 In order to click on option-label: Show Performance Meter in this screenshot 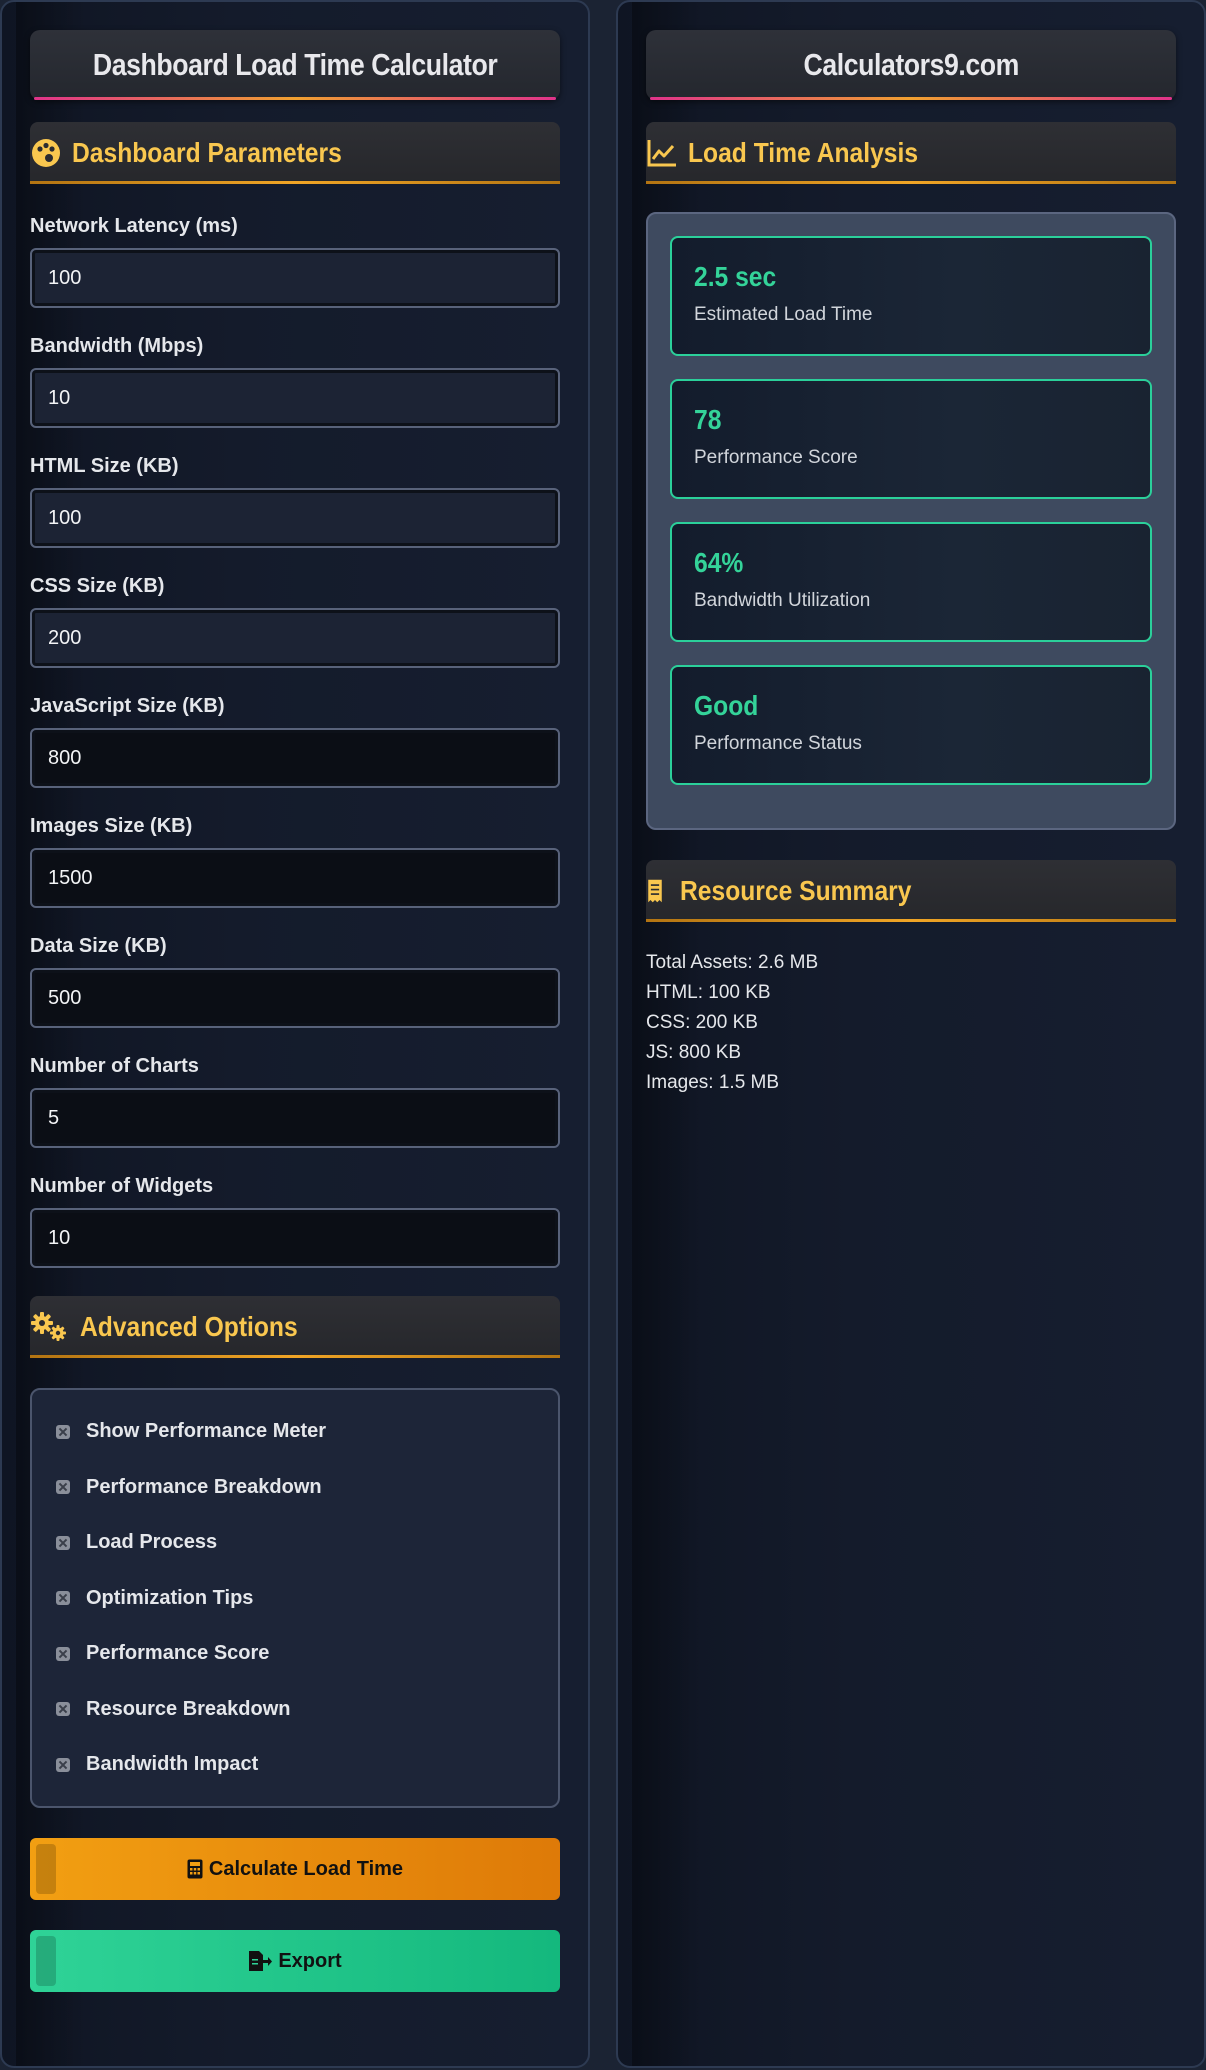, I will do `click(206, 1431)`.